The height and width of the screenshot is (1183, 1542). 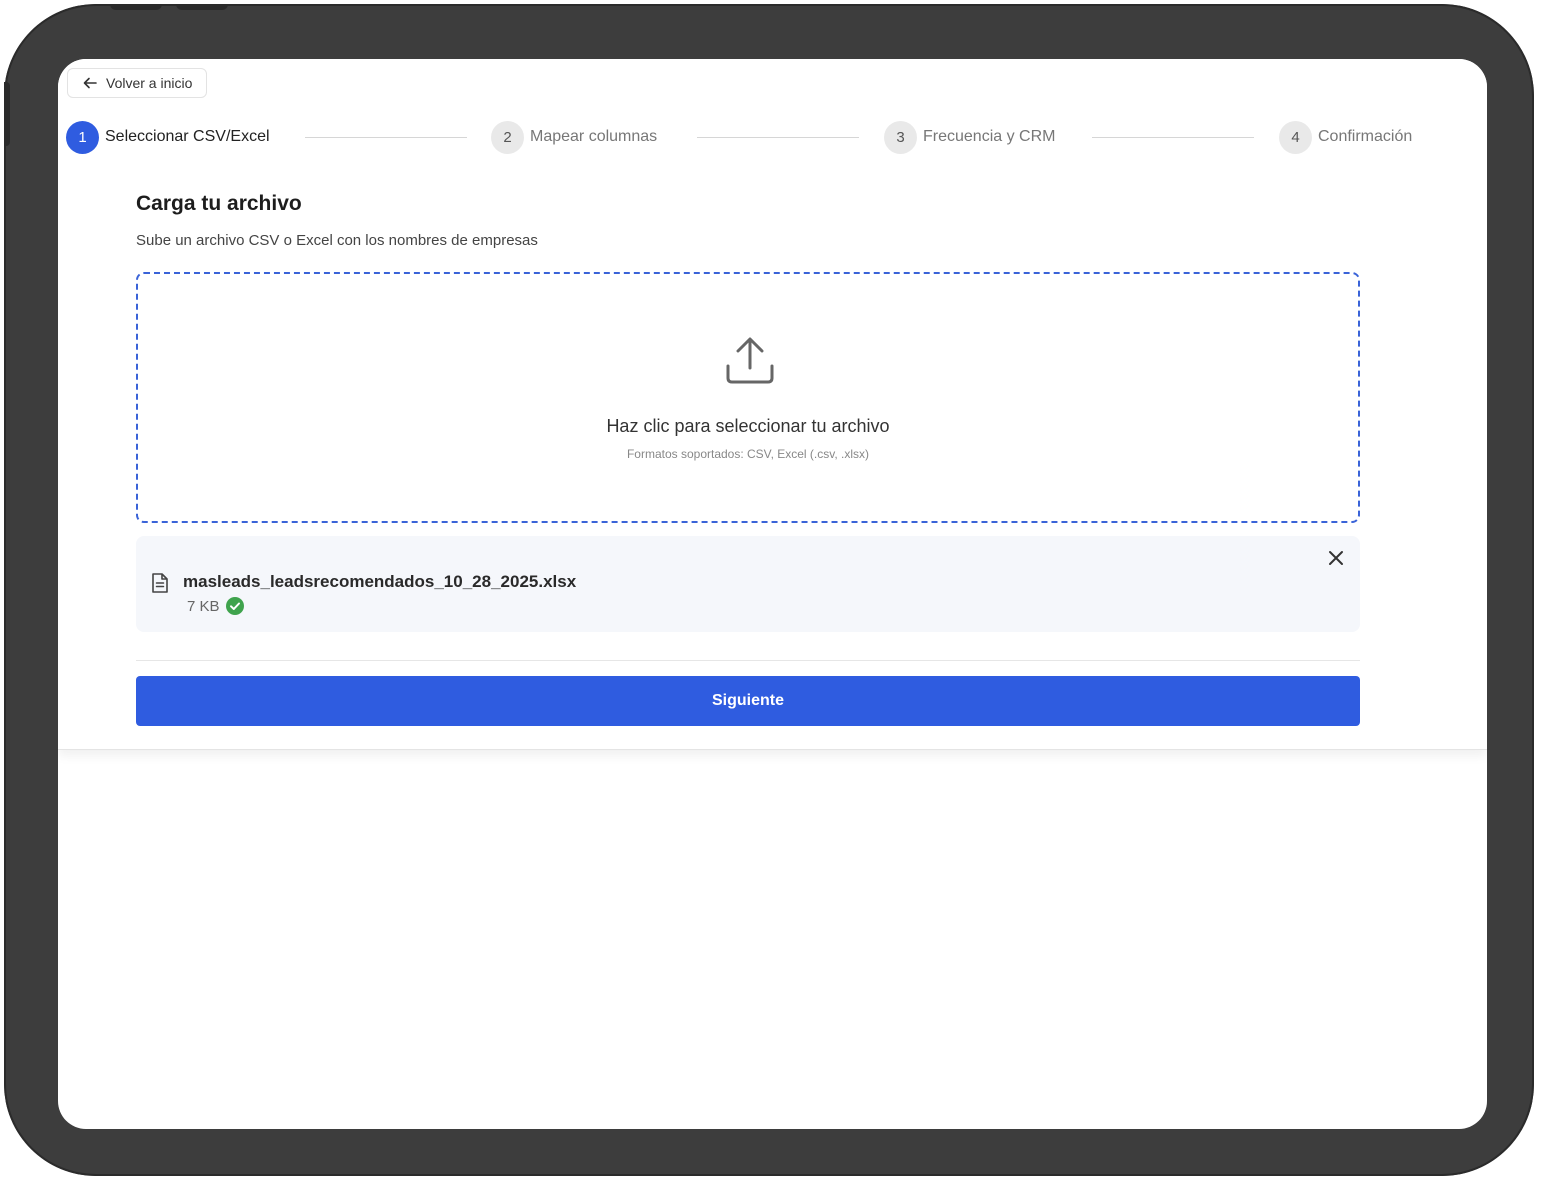 What do you see at coordinates (748, 701) in the screenshot?
I see `next-button: Siguiente` at bounding box center [748, 701].